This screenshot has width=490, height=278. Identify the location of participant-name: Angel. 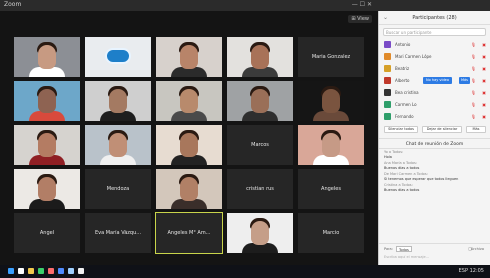
(47, 233).